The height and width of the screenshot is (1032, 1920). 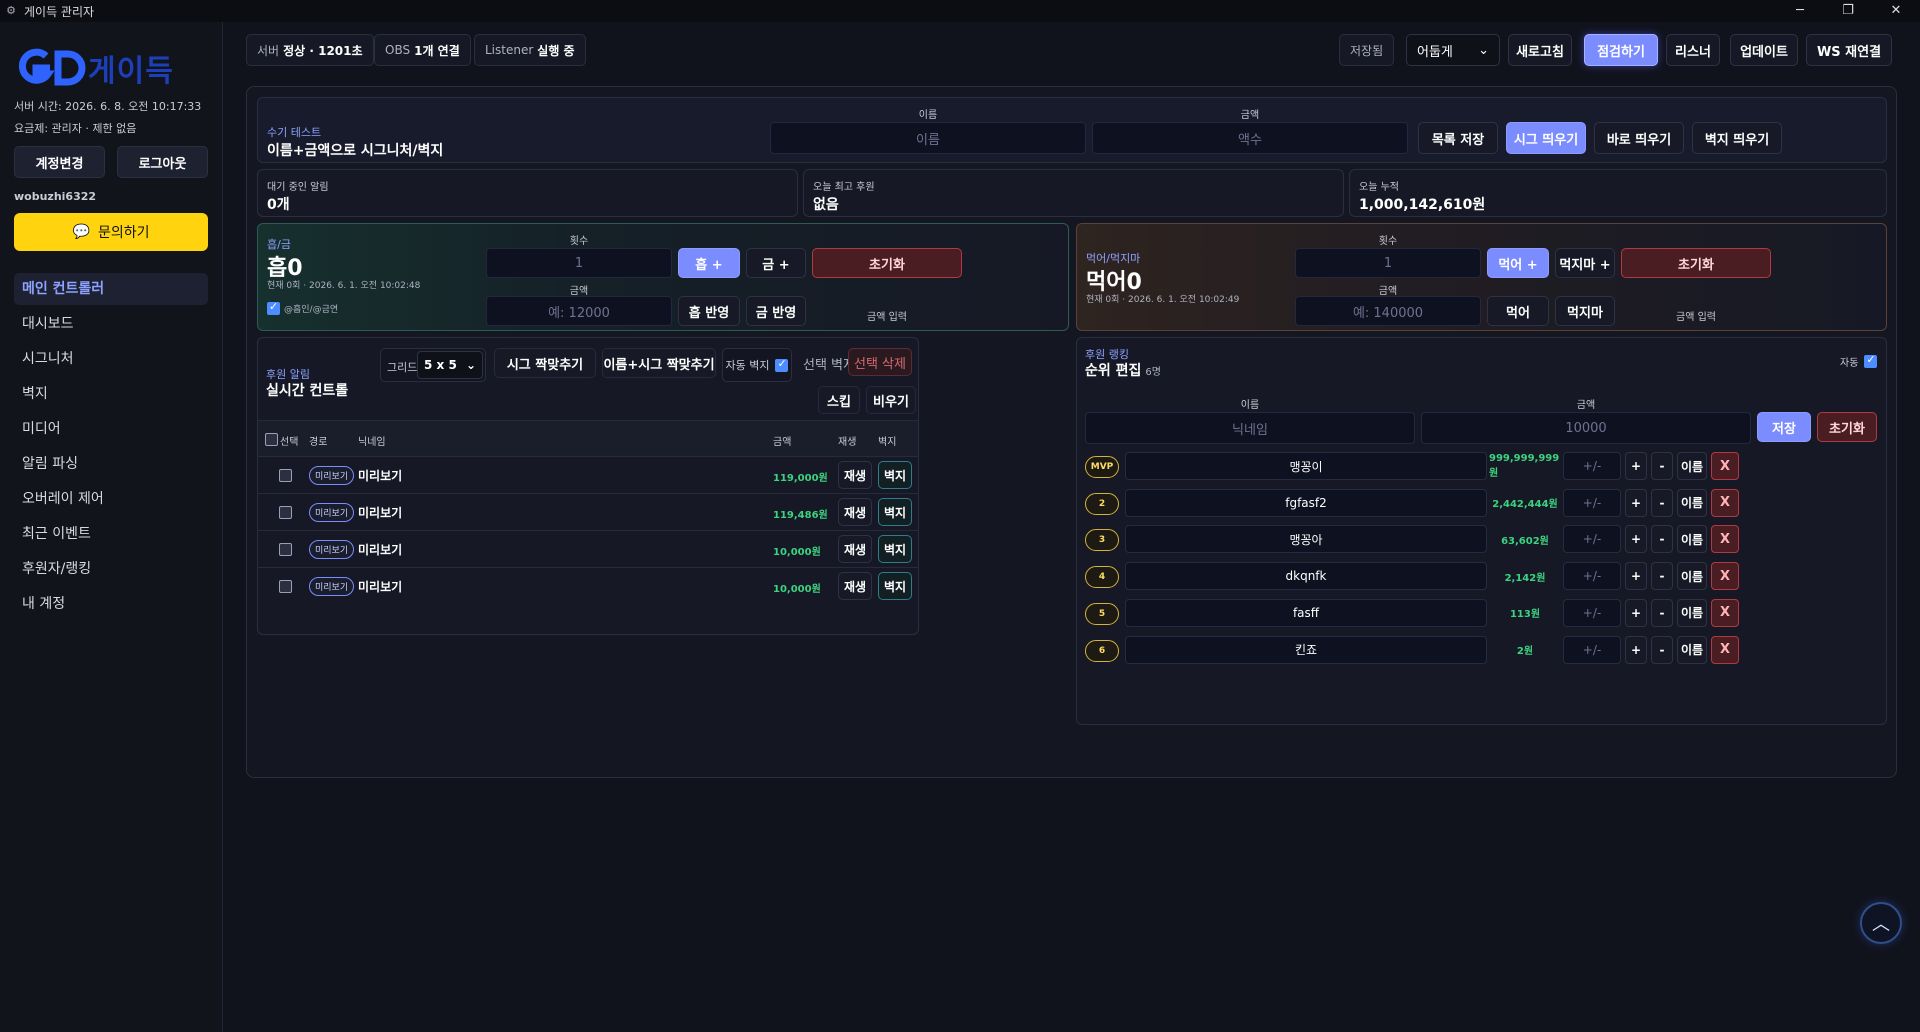 What do you see at coordinates (782, 364) in the screenshot?
I see `auto-wall-checkbox` at bounding box center [782, 364].